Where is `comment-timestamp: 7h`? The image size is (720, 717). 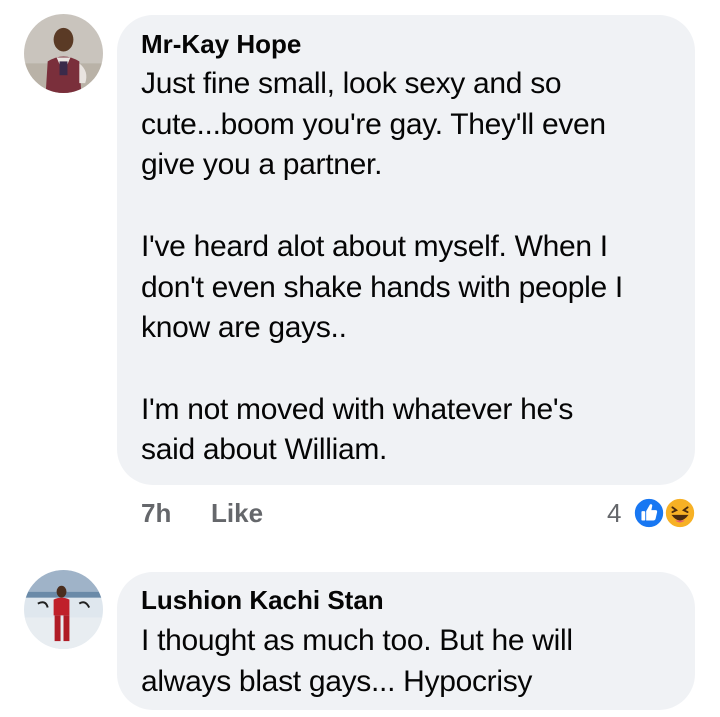 comment-timestamp: 7h is located at coordinates (156, 513).